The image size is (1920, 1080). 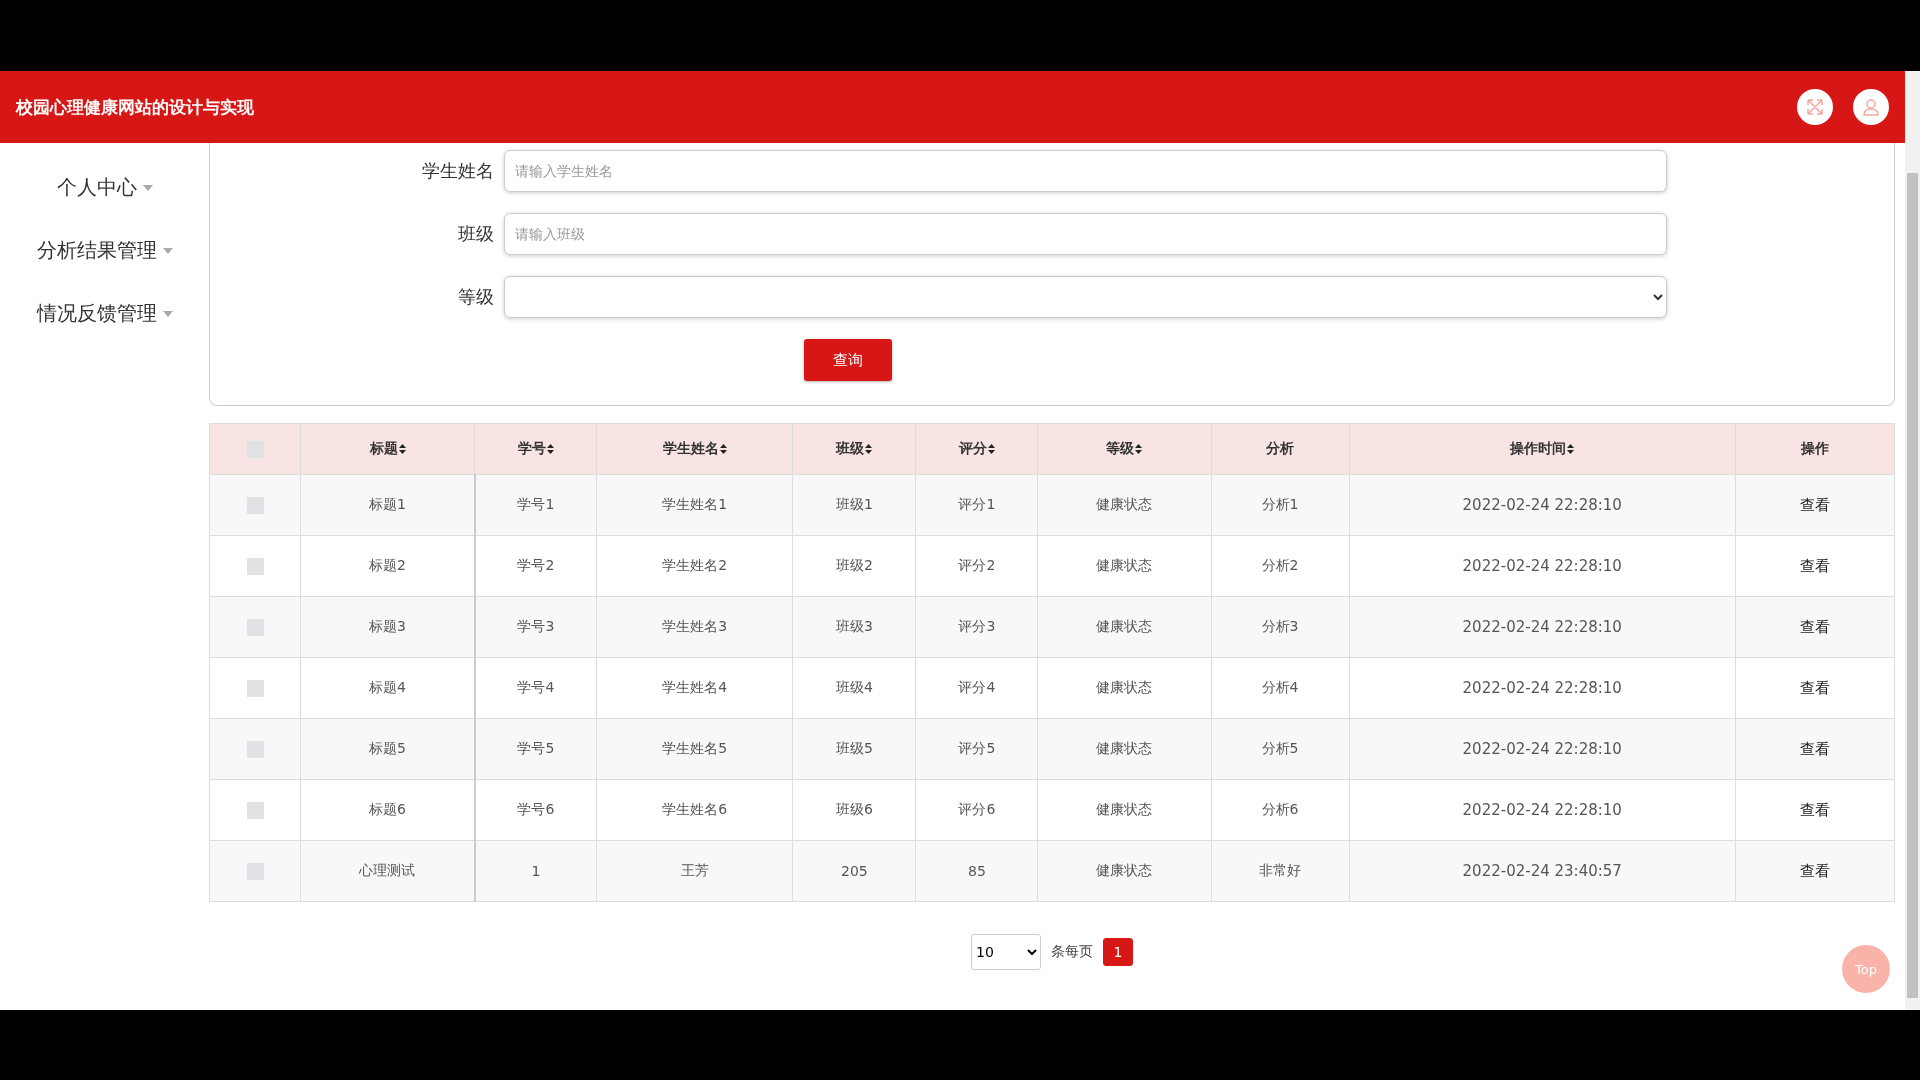 What do you see at coordinates (104, 250) in the screenshot?
I see `sidebar-menu-item: 分析结果管理` at bounding box center [104, 250].